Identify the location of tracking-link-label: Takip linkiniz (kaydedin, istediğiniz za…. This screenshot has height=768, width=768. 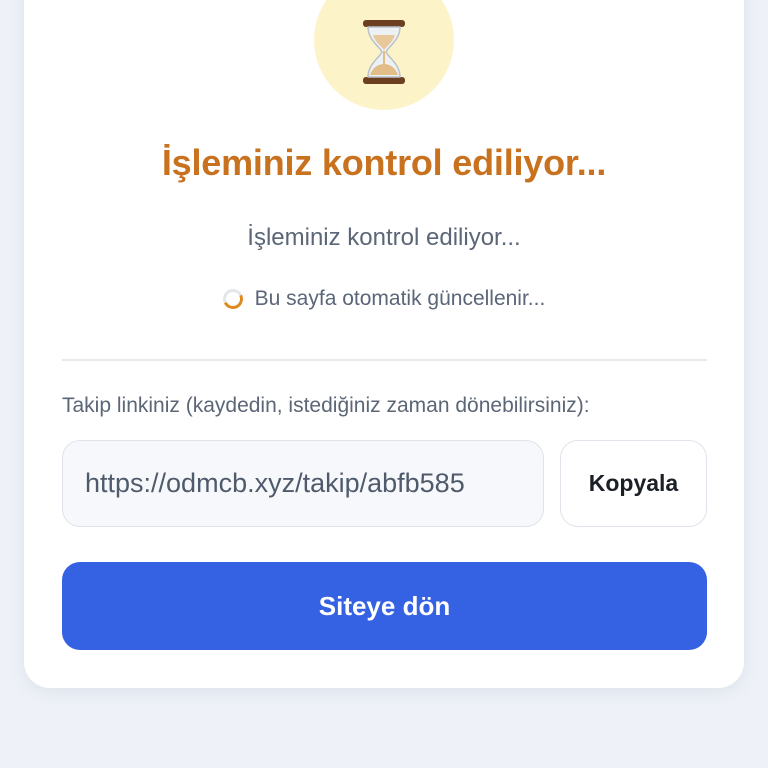
(326, 405).